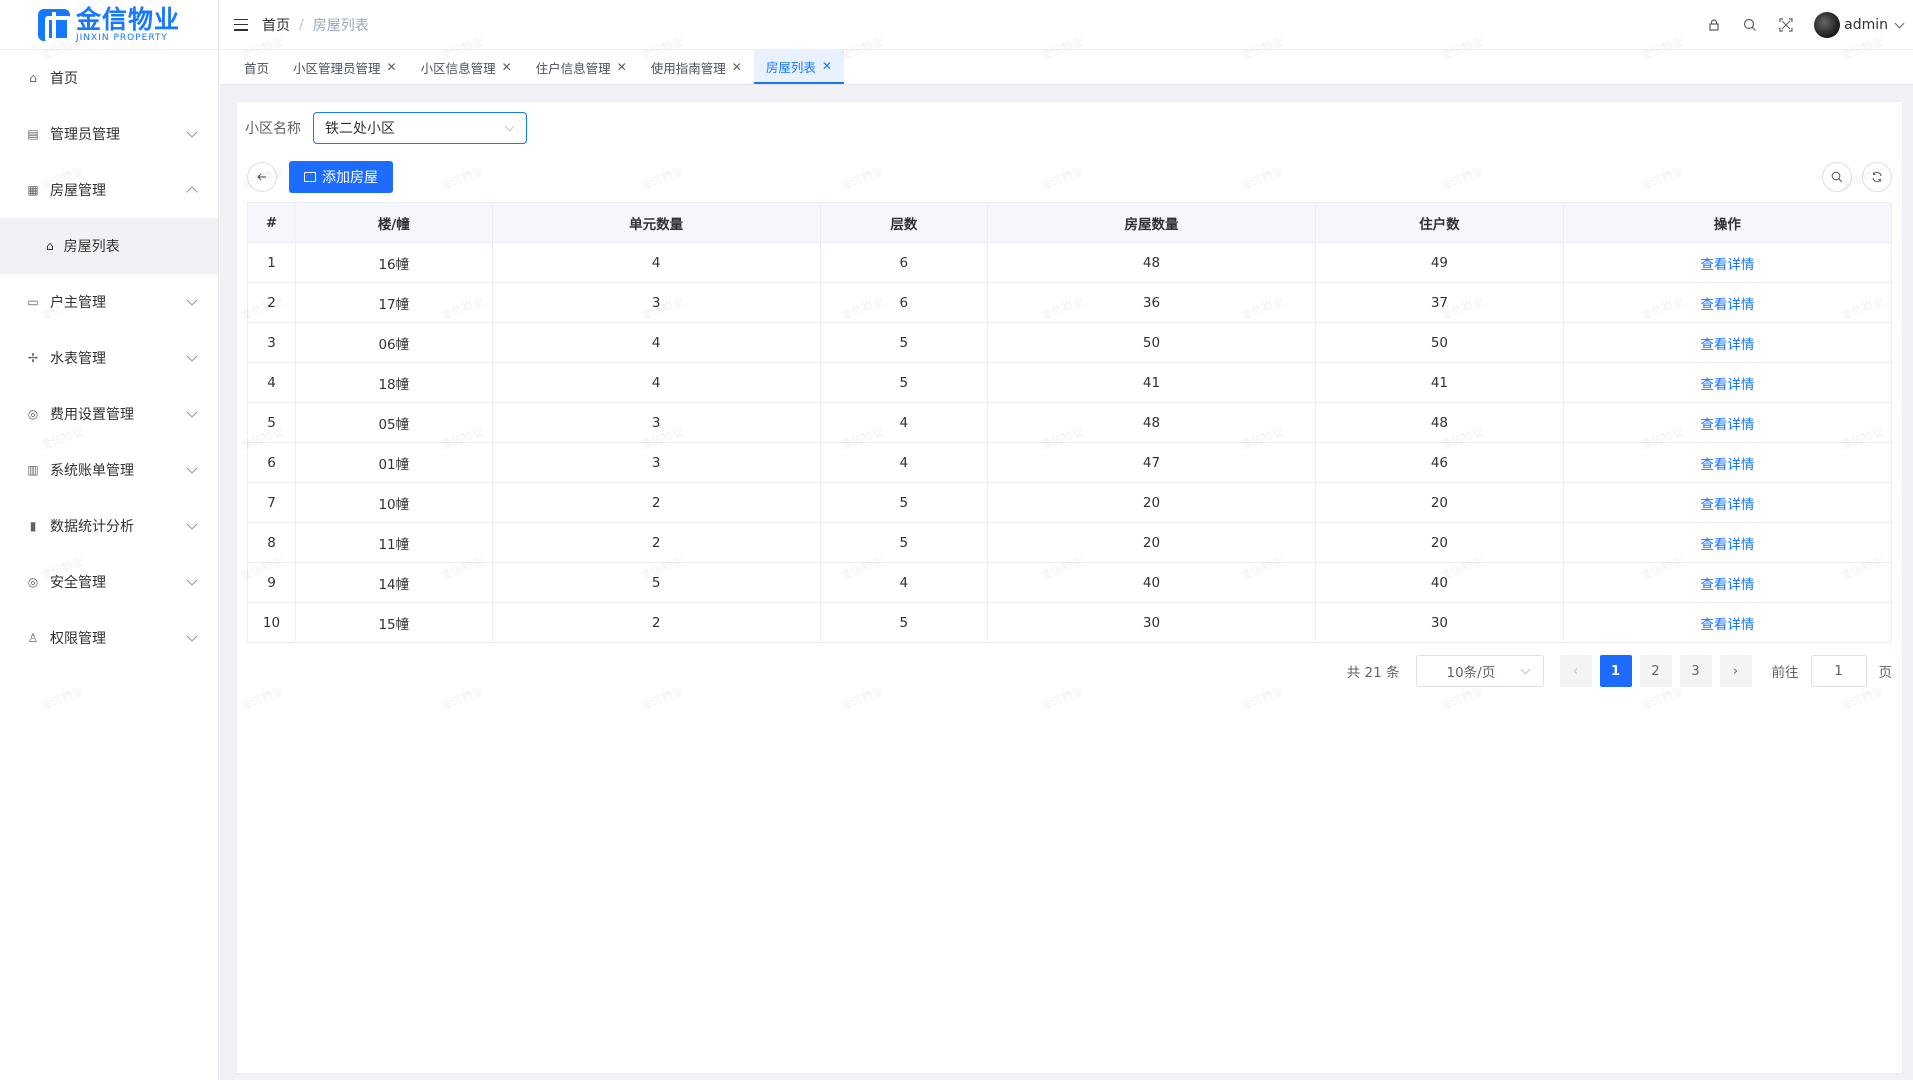 Image resolution: width=1913 pixels, height=1080 pixels. What do you see at coordinates (1655, 671) in the screenshot?
I see `page-button: 2` at bounding box center [1655, 671].